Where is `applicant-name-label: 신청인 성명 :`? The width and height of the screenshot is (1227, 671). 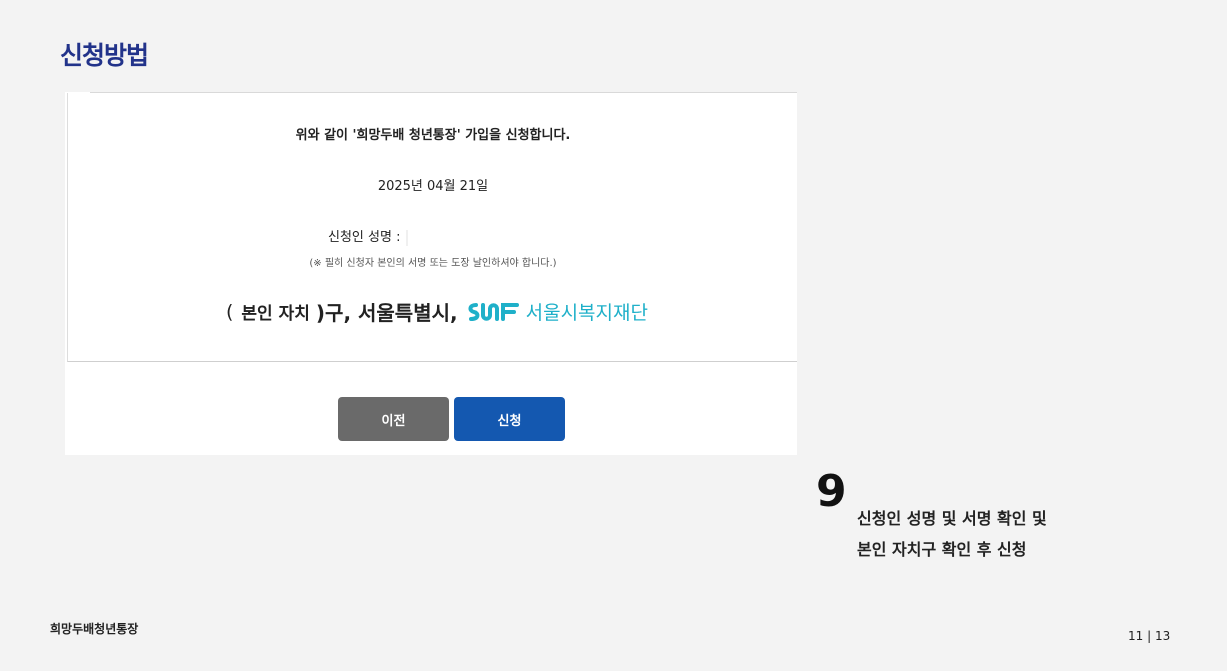 applicant-name-label: 신청인 성명 : is located at coordinates (364, 237).